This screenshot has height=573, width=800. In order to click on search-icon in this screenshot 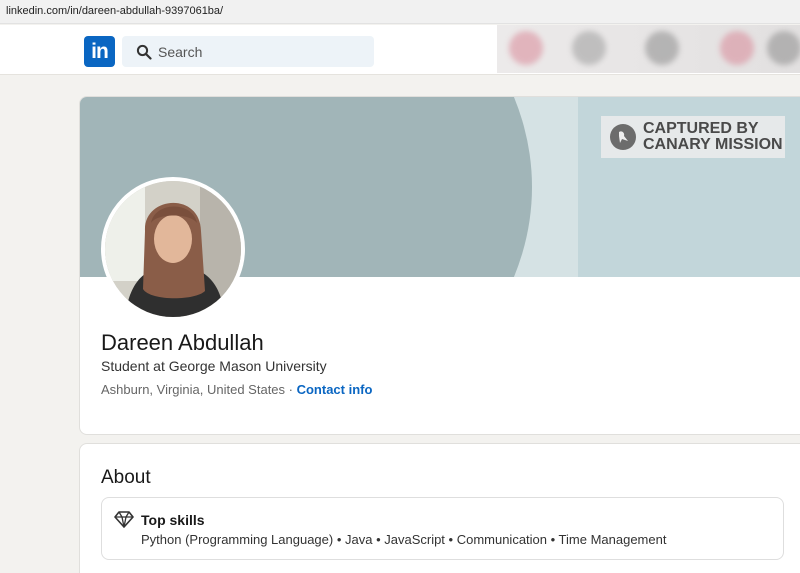, I will do `click(144, 52)`.